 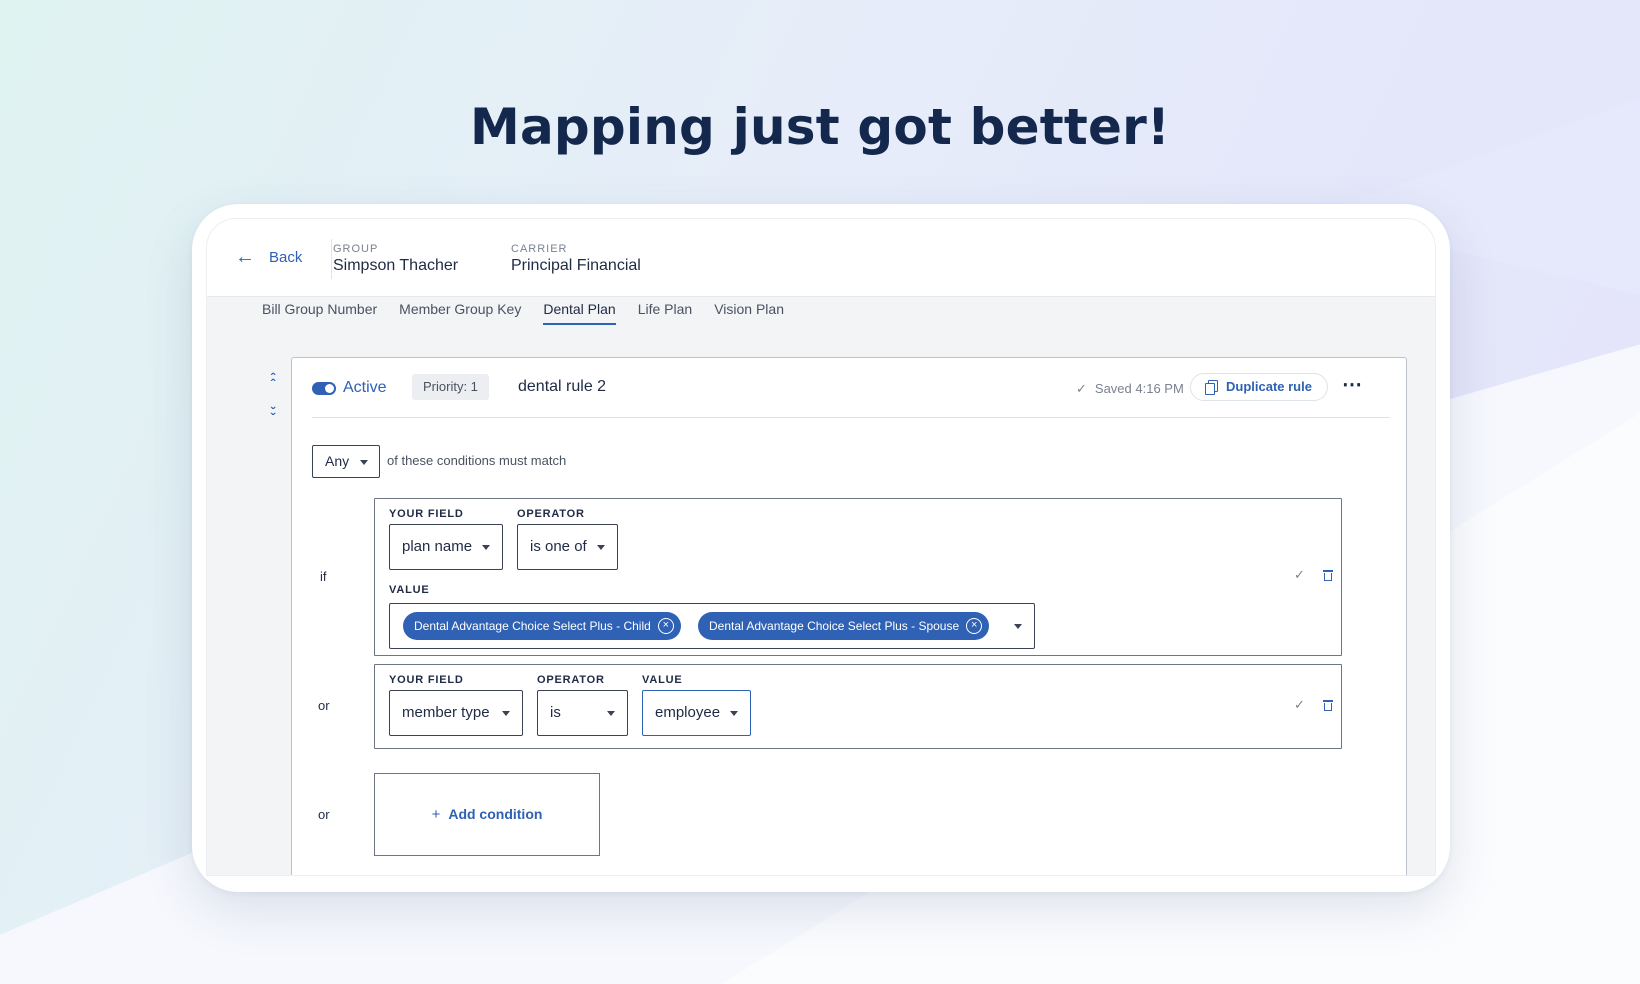 What do you see at coordinates (331, 259) in the screenshot?
I see `divider` at bounding box center [331, 259].